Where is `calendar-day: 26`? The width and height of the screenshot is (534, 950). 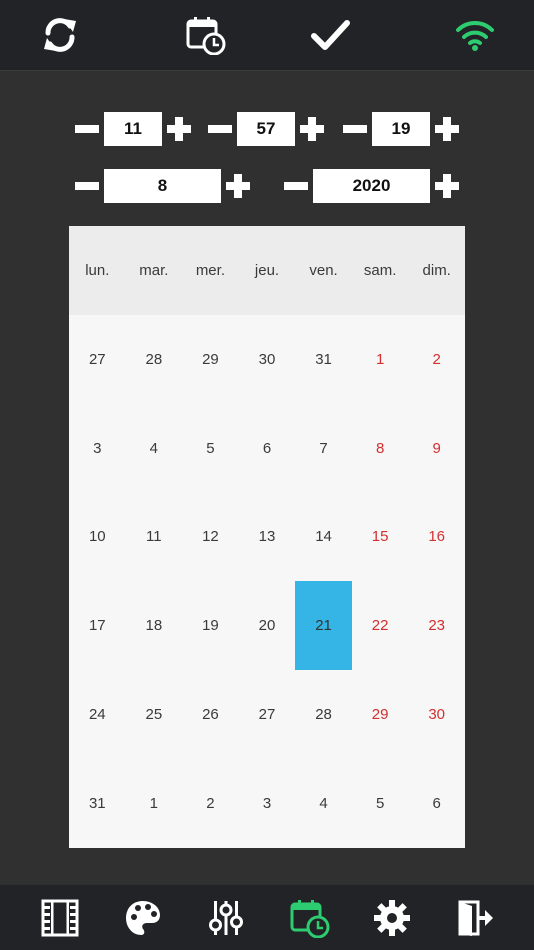 calendar-day: 26 is located at coordinates (210, 714).